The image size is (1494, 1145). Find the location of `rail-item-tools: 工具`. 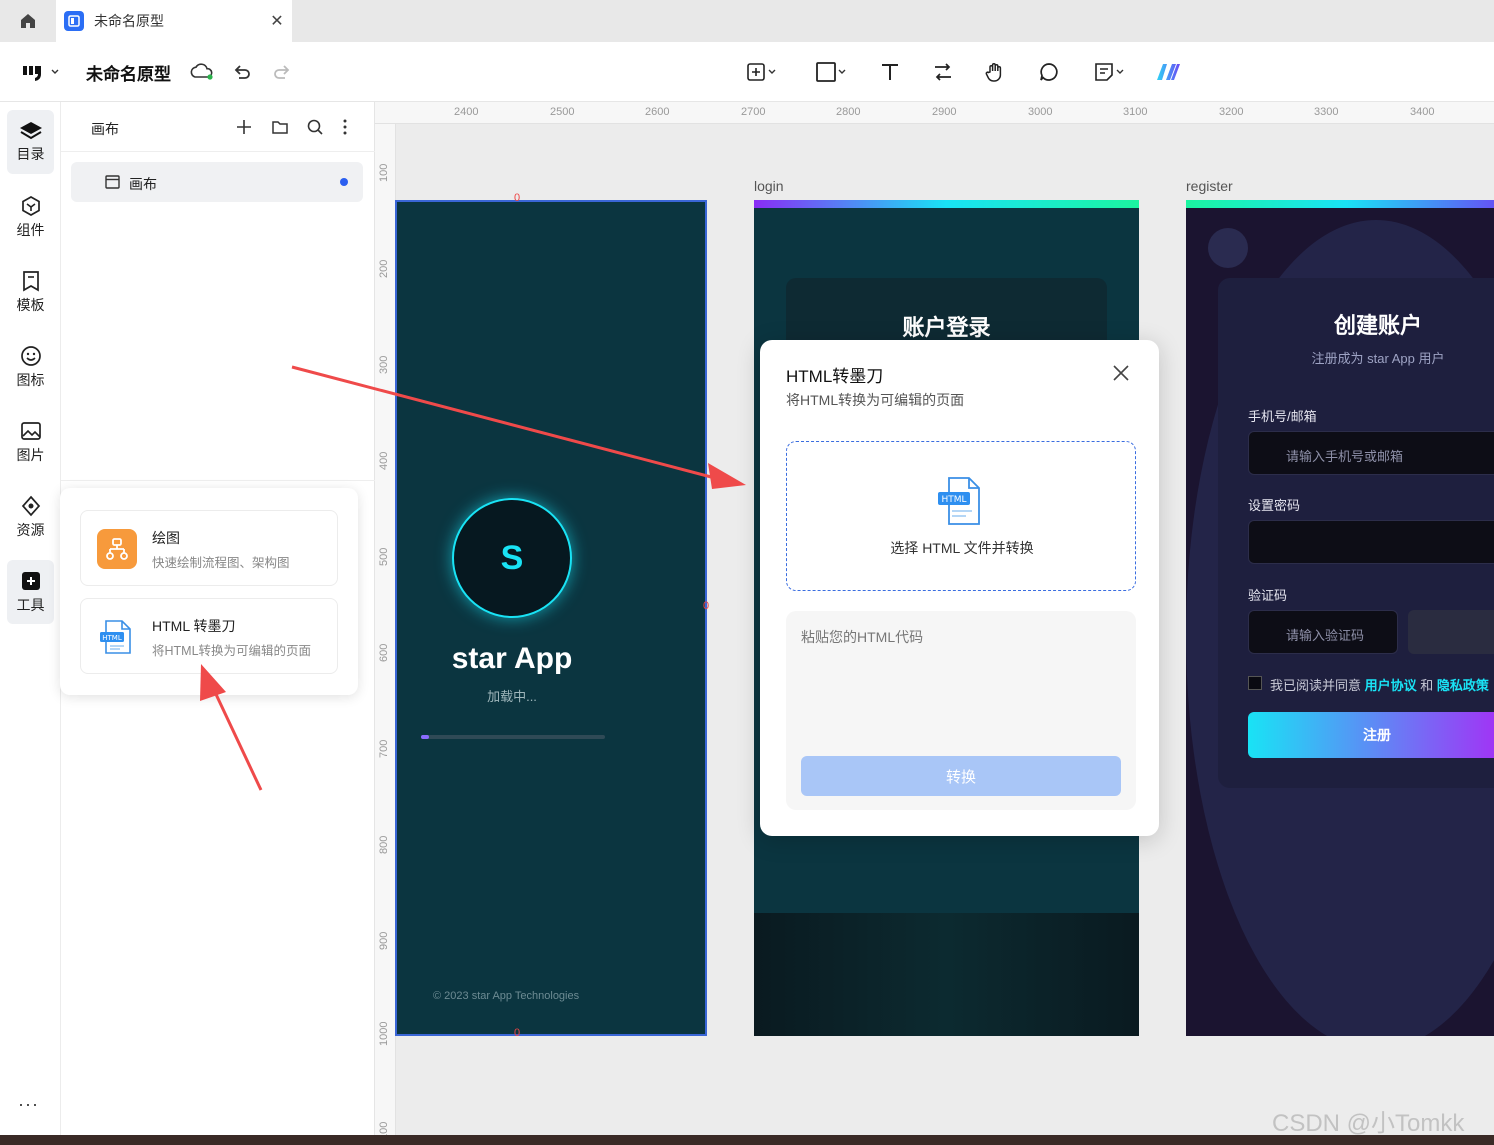

rail-item-tools: 工具 is located at coordinates (30, 592).